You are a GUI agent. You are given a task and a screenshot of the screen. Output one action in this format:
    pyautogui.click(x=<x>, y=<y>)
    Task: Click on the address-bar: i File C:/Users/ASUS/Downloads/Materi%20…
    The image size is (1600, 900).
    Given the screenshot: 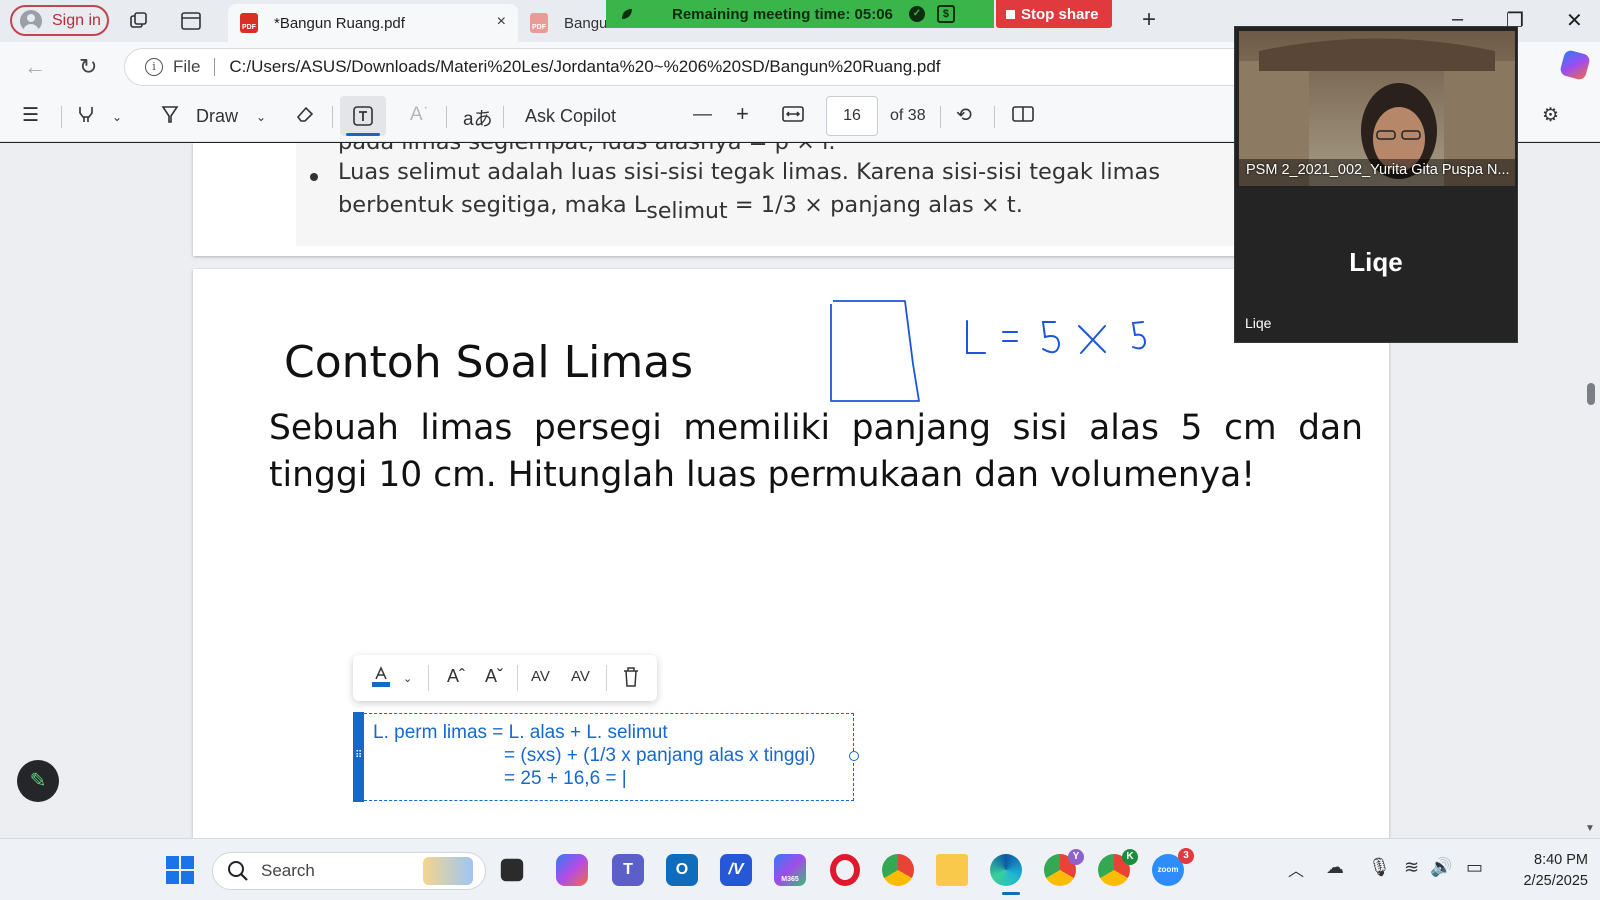 What is the action you would take?
    pyautogui.click(x=694, y=67)
    